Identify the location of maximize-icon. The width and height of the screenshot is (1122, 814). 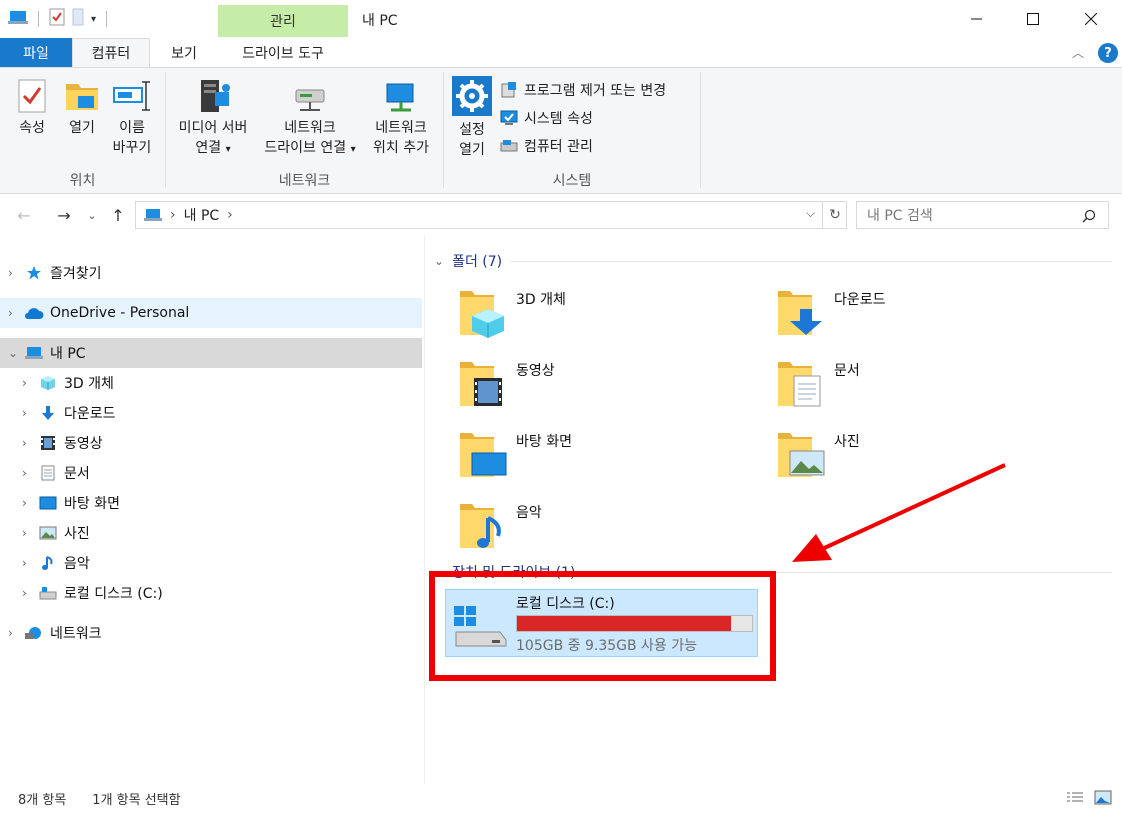
(1033, 19).